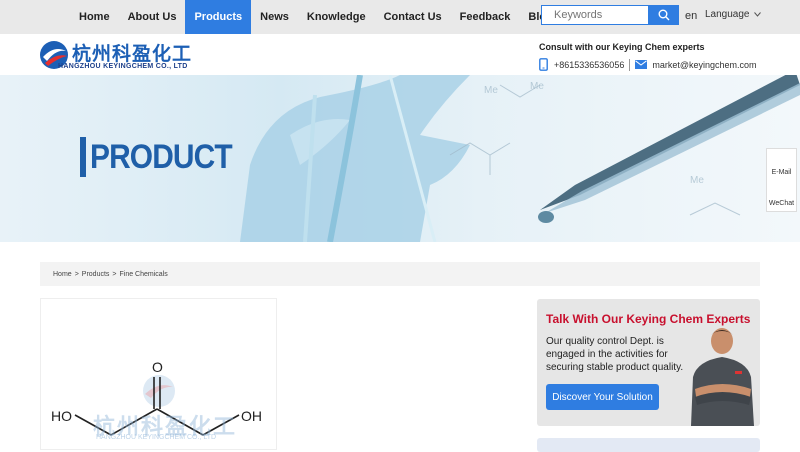 This screenshot has width=800, height=452. I want to click on nav-item-home: Home, so click(94, 17).